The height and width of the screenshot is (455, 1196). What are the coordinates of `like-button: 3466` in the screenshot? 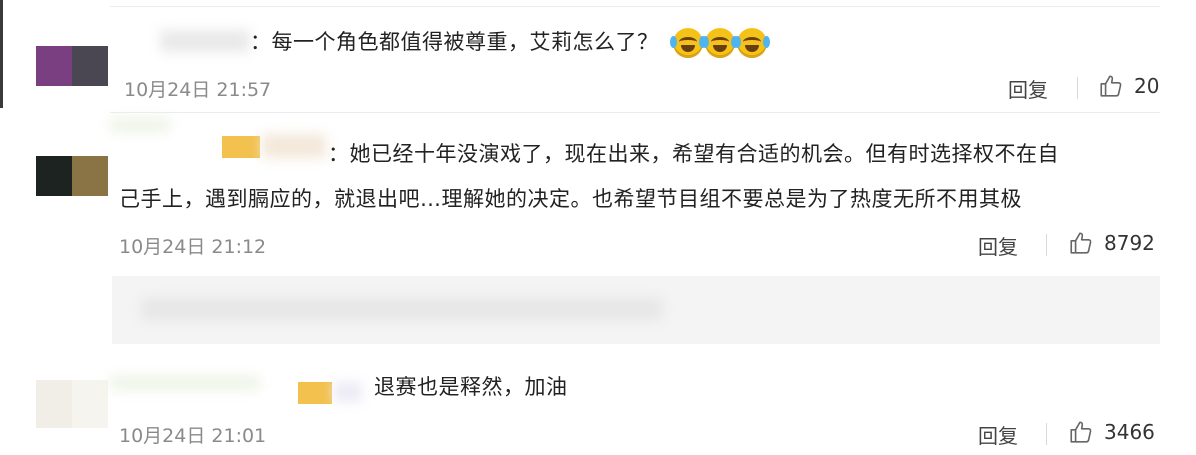 It's located at (1111, 432).